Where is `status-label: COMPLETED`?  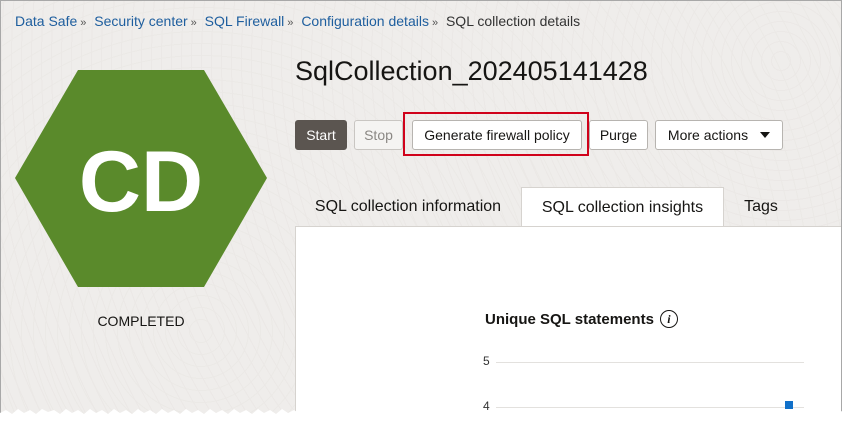
status-label: COMPLETED is located at coordinates (141, 321).